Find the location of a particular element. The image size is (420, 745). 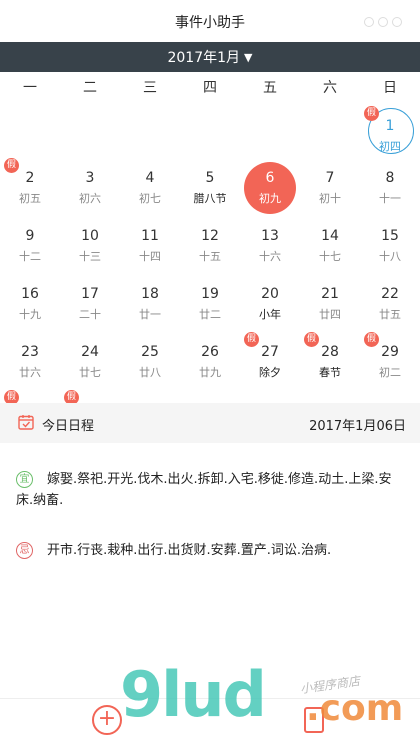

day-number: 4 is located at coordinates (150, 178).